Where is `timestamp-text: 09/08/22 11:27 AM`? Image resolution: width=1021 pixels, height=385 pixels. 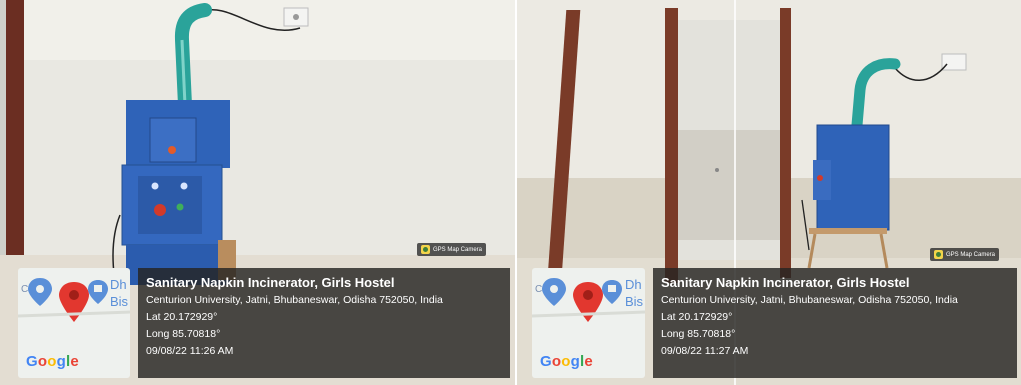 timestamp-text: 09/08/22 11:27 AM is located at coordinates (705, 351).